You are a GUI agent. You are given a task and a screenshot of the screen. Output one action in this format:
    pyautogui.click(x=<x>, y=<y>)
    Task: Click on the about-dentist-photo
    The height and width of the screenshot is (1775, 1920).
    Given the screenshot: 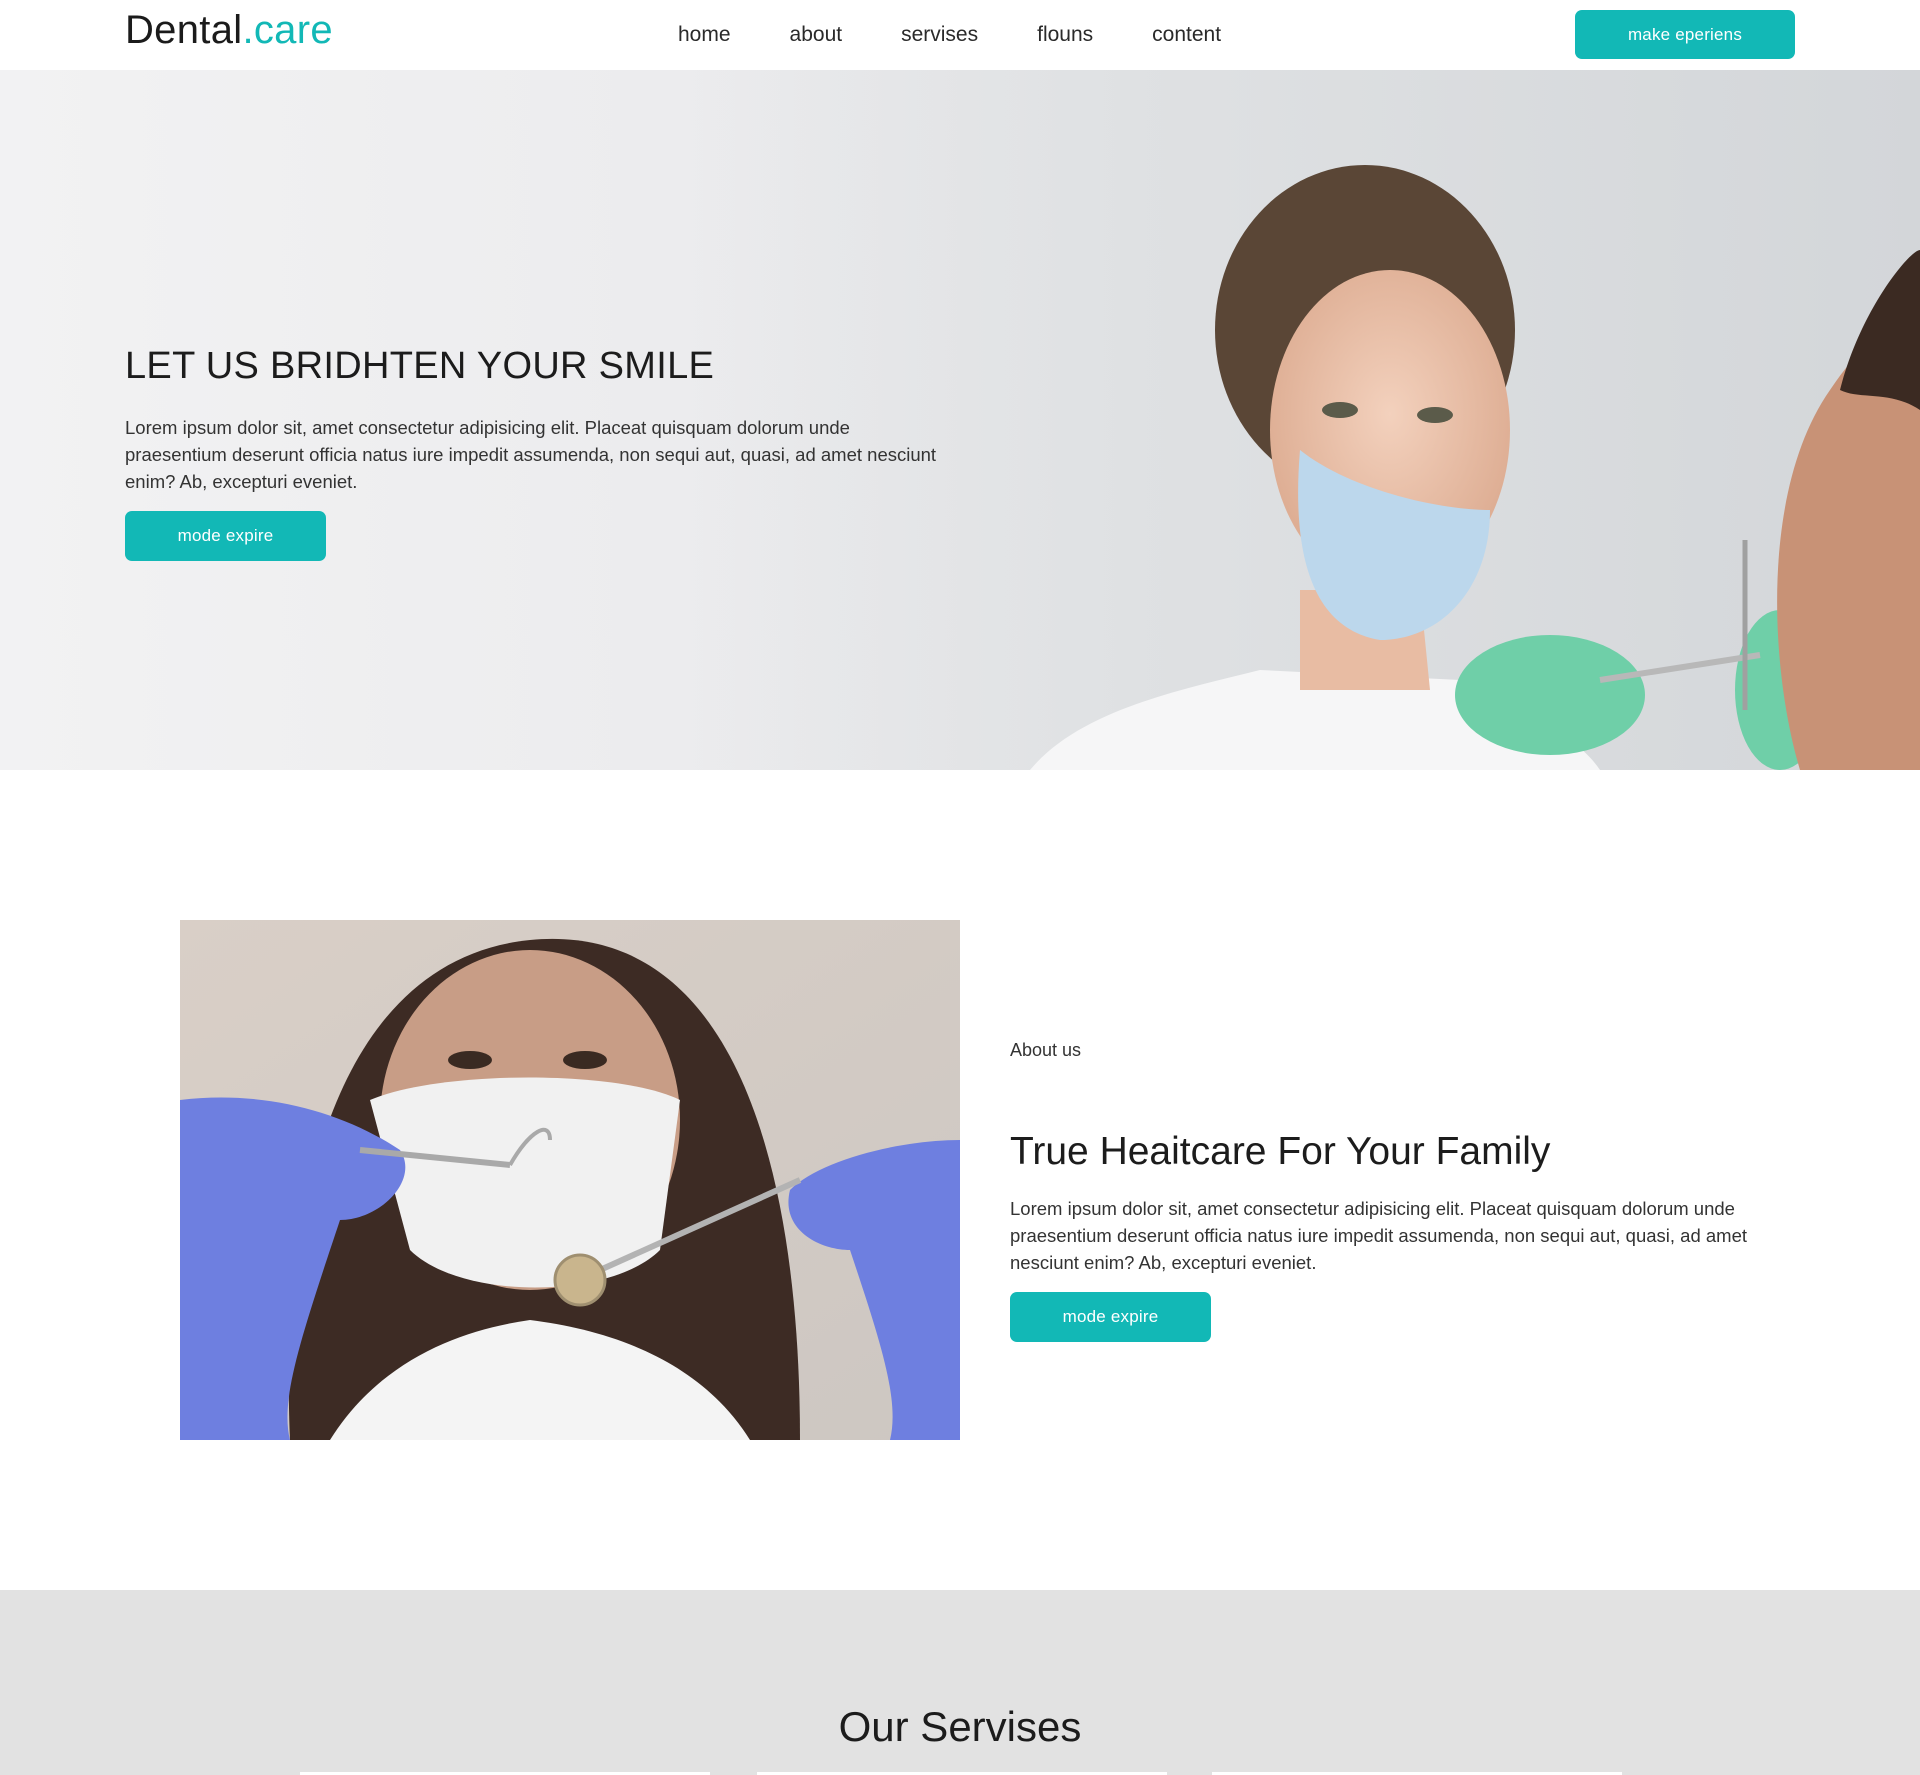 What is the action you would take?
    pyautogui.click(x=570, y=1180)
    